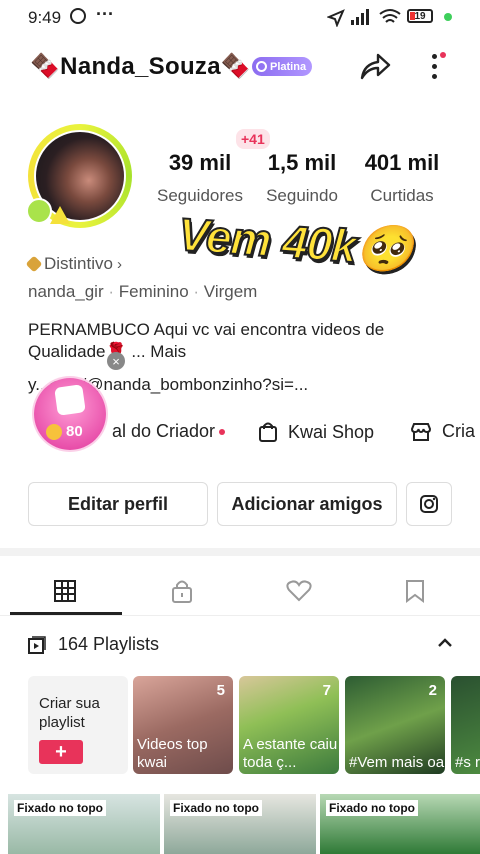  I want to click on more-notifications-icon: ···, so click(105, 14).